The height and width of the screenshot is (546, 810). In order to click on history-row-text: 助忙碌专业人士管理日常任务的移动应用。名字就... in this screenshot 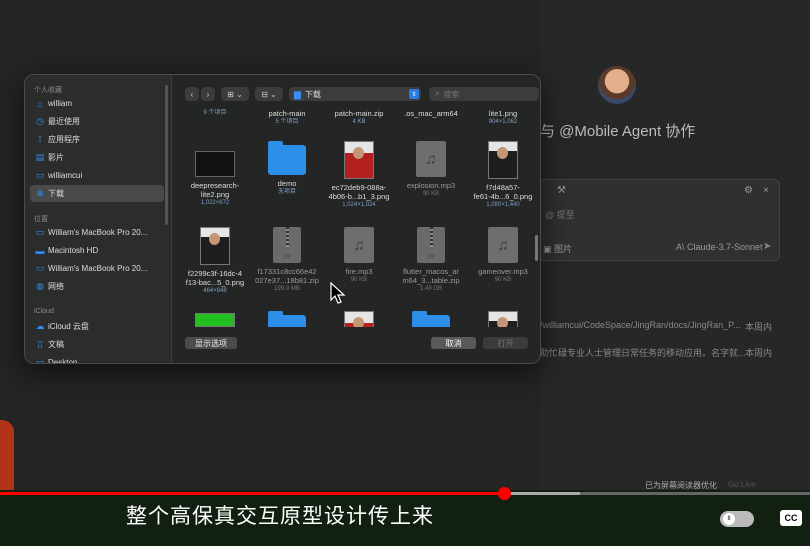, I will do `click(643, 353)`.